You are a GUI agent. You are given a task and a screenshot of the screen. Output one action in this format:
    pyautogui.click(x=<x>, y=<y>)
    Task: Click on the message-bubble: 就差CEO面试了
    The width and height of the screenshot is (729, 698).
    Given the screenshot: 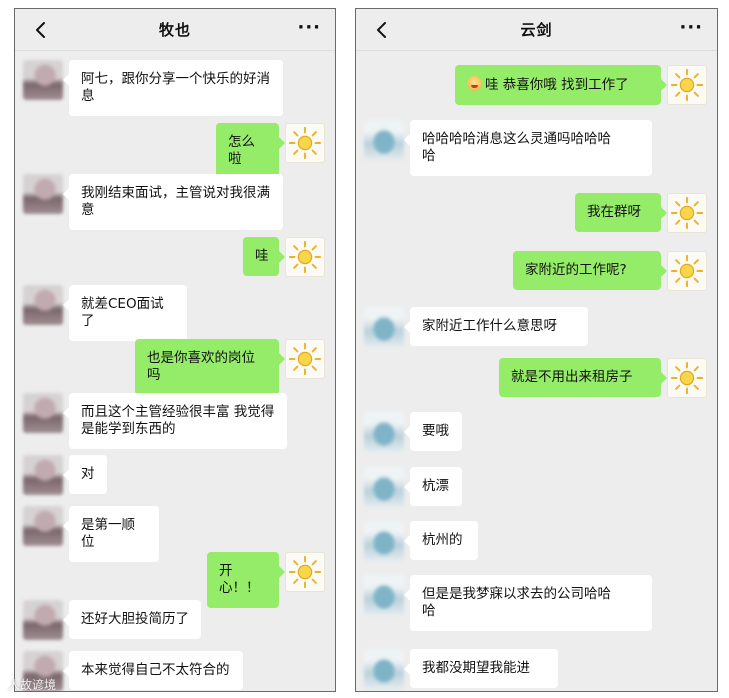 What is the action you would take?
    pyautogui.click(x=125, y=313)
    